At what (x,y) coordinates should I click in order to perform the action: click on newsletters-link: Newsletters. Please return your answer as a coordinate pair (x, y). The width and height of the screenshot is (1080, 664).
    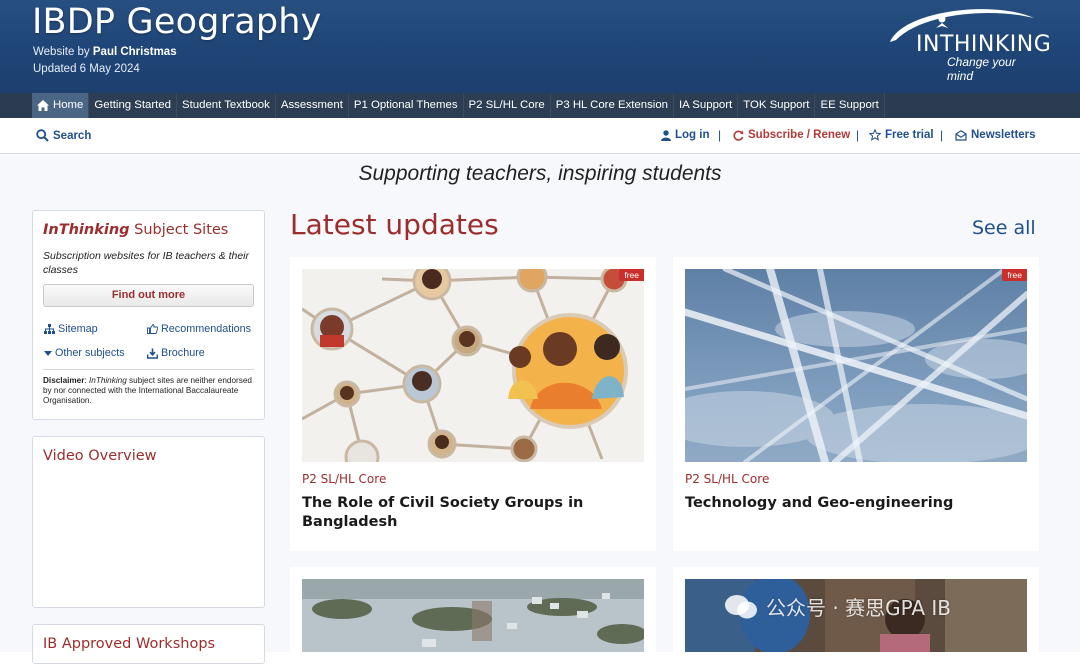
    Looking at the image, I should click on (995, 135).